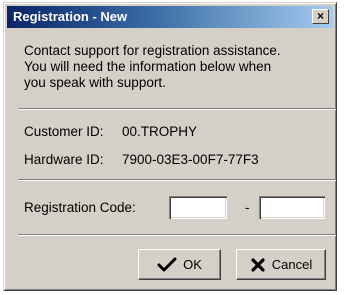 This screenshot has height=295, width=344. Describe the element at coordinates (292, 264) in the screenshot. I see `cancel-label: Cancel` at that location.